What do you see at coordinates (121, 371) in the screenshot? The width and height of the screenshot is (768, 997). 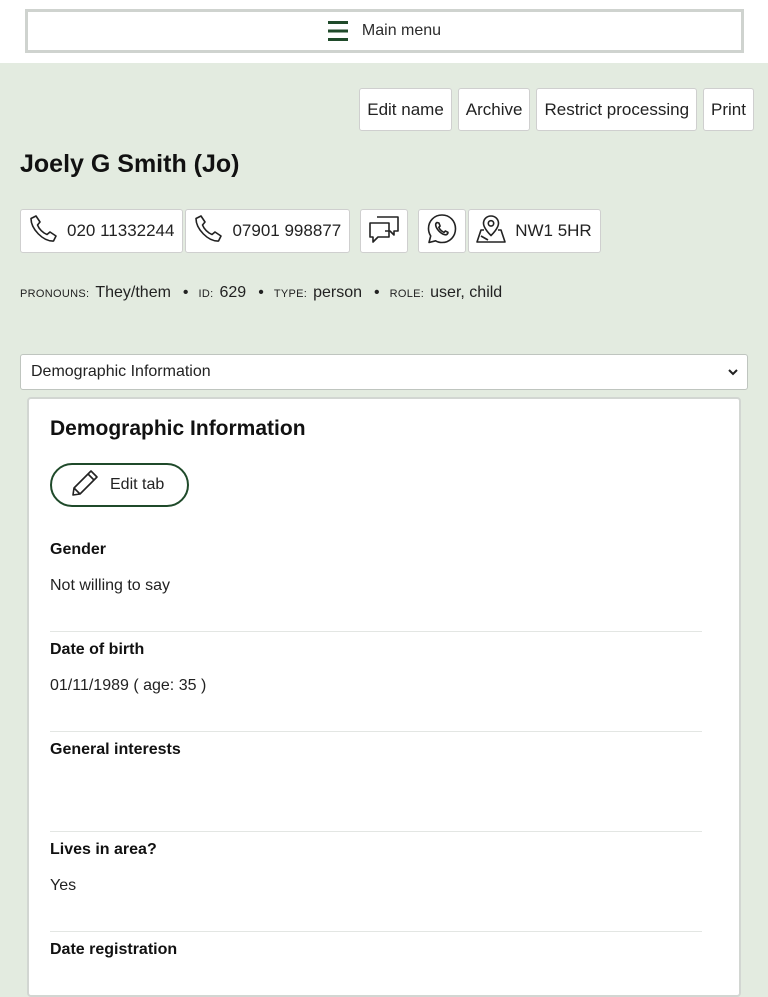 I see `tab-select-value: Demographic Information` at bounding box center [121, 371].